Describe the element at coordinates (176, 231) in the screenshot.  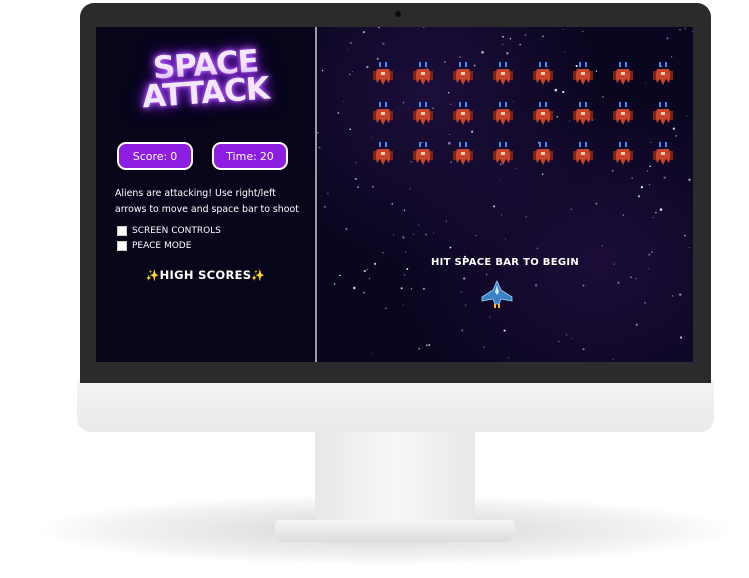
I see `screen-controls-label: SCREEN CONTROLS` at that location.